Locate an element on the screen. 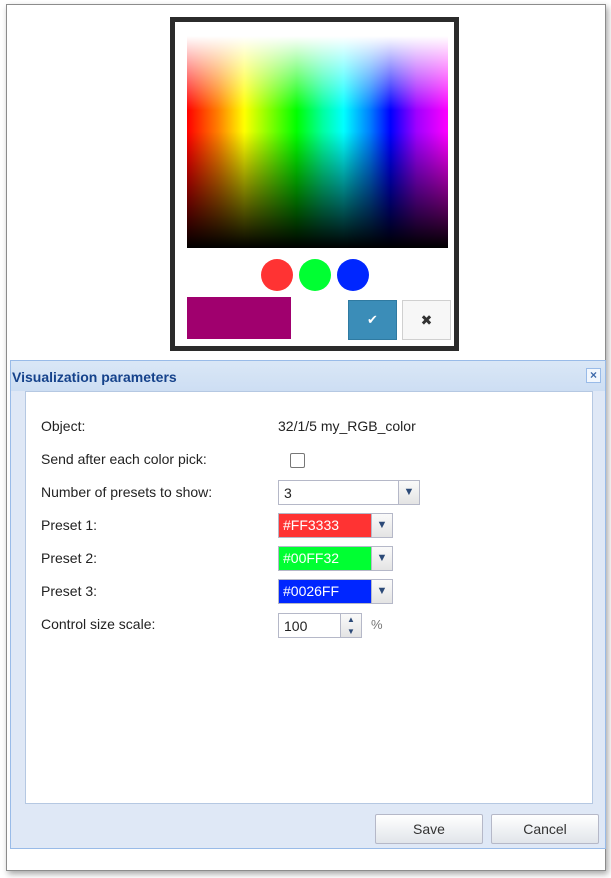  preset1-swatch: #FF3333 is located at coordinates (325, 525).